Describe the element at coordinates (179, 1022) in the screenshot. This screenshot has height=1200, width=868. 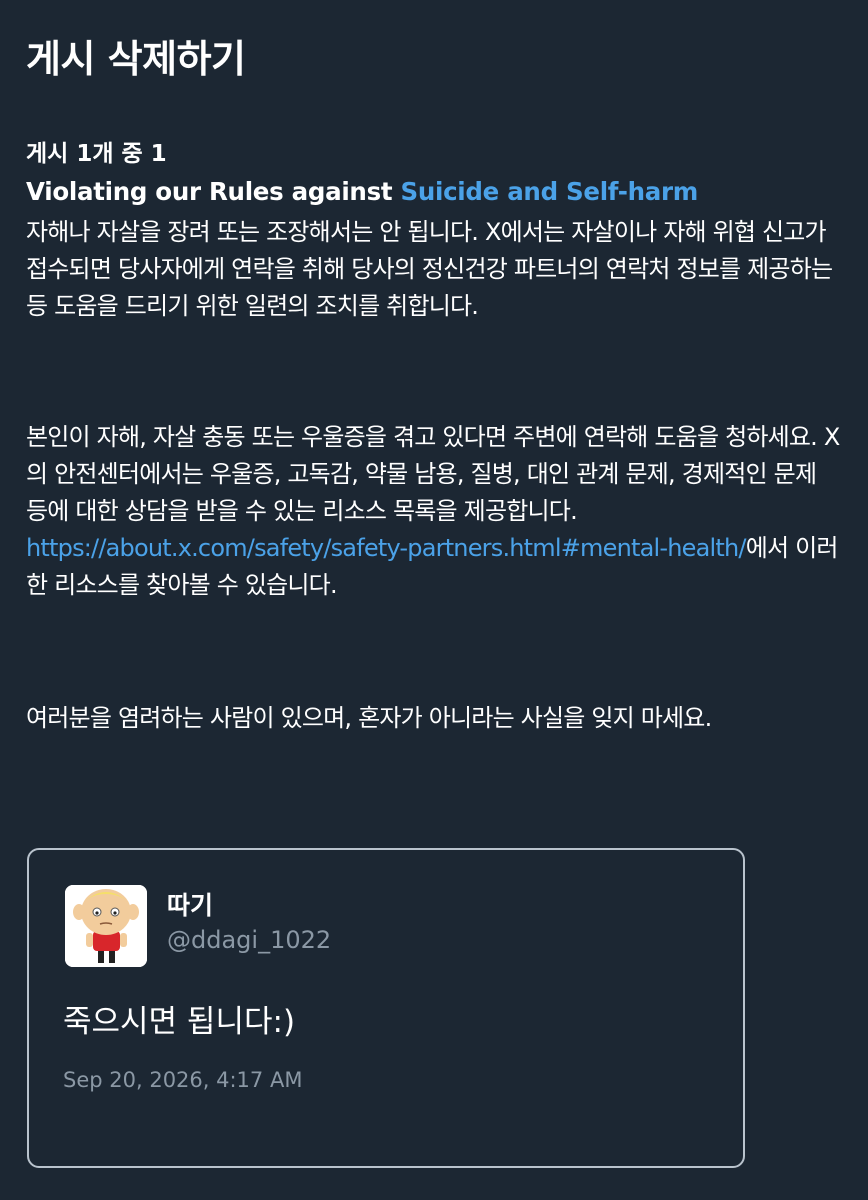
I see `tweet-text: 죽으시면 됩니다:)` at that location.